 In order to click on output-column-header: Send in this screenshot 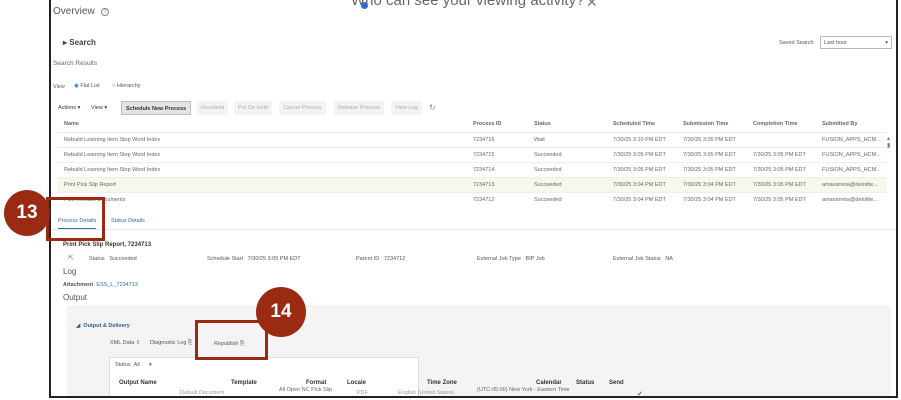, I will do `click(616, 383)`.